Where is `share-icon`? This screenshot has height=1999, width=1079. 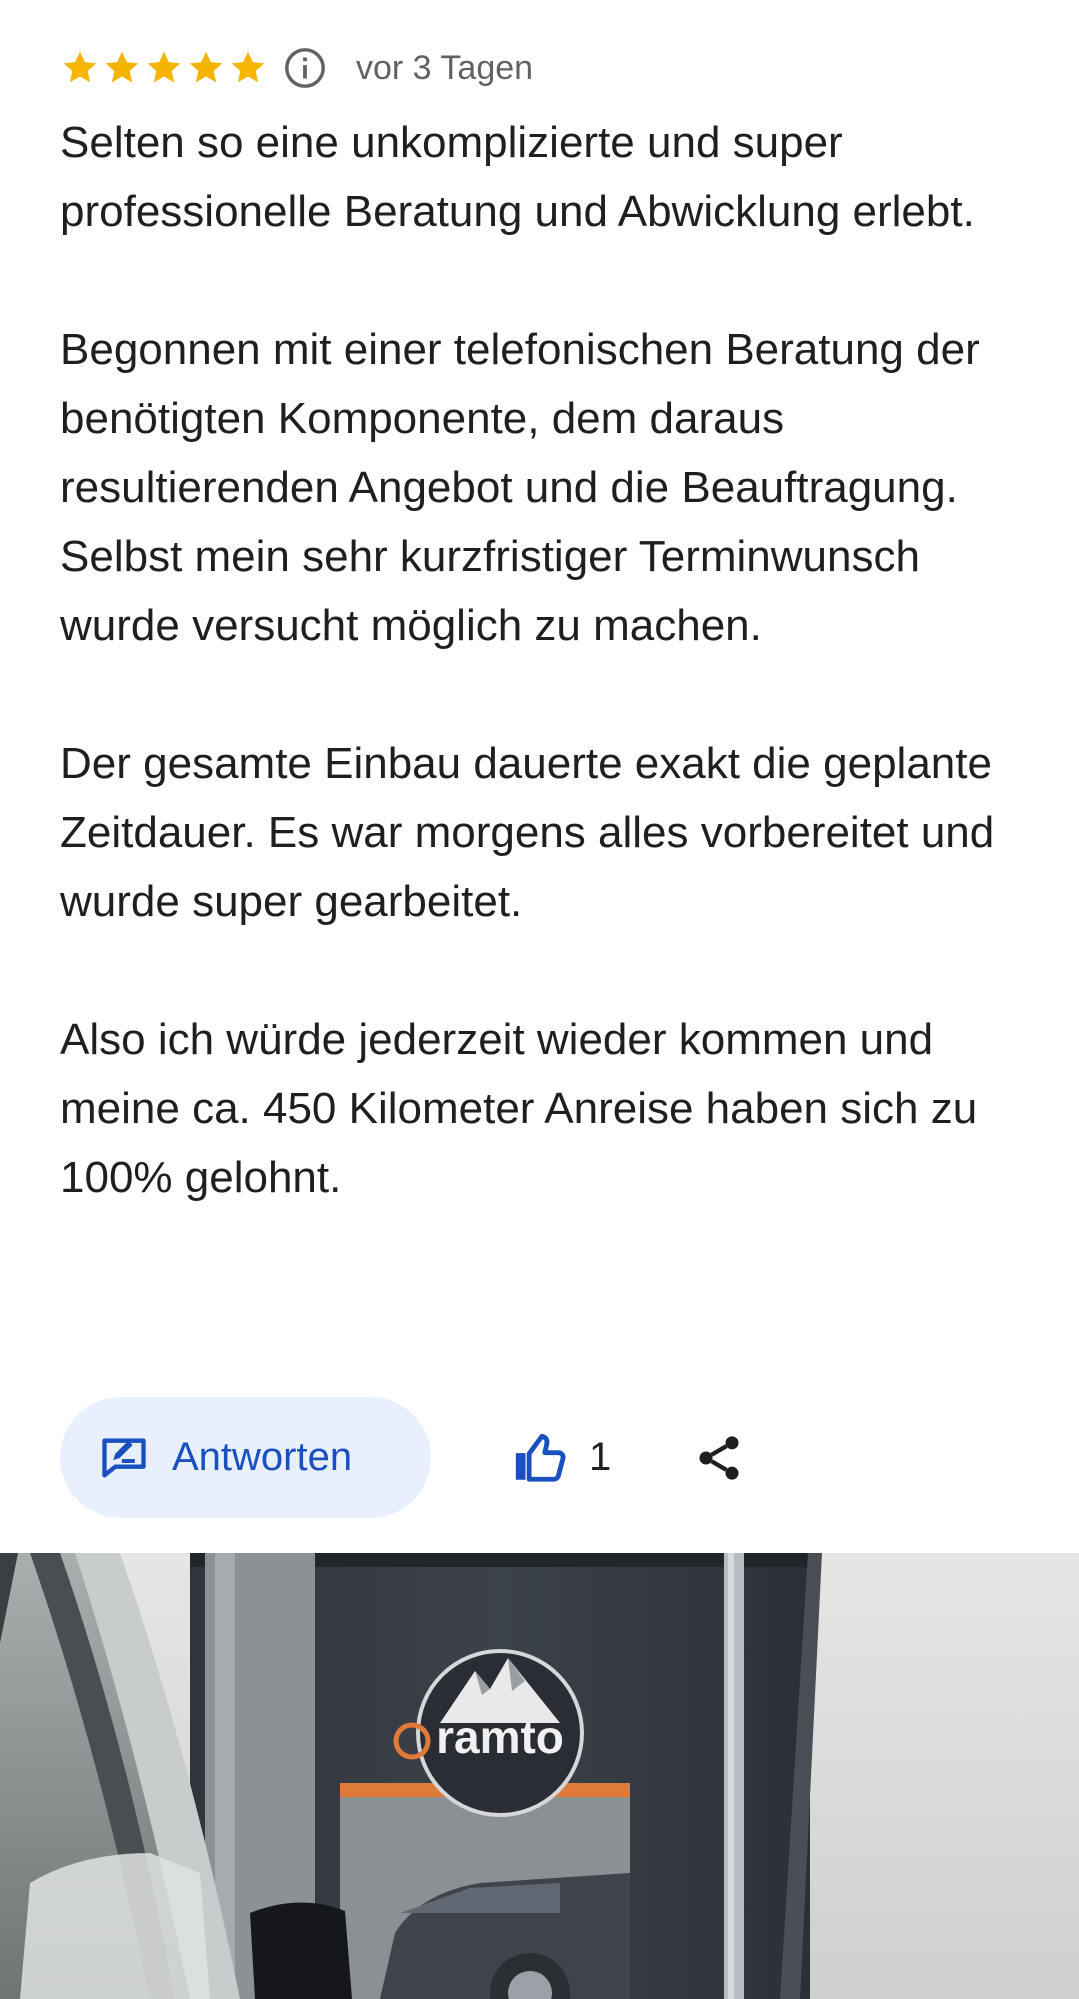 share-icon is located at coordinates (719, 1458).